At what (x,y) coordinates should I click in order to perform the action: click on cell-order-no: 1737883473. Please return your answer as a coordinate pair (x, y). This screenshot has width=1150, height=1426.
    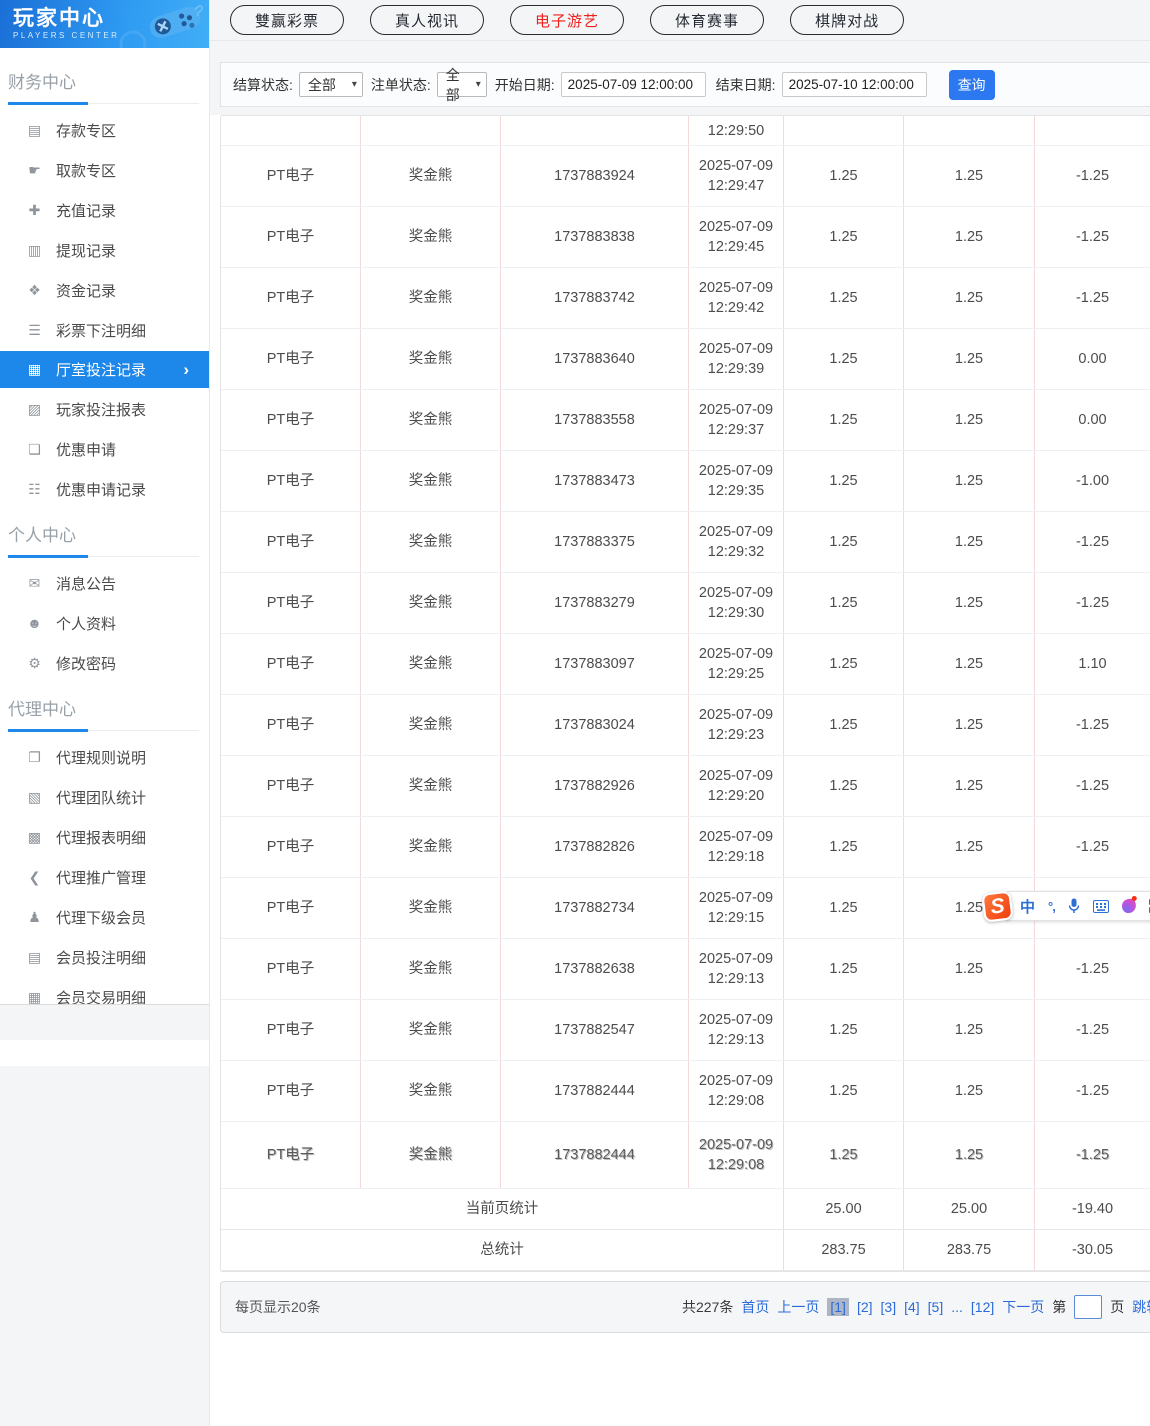
    Looking at the image, I should click on (595, 481).